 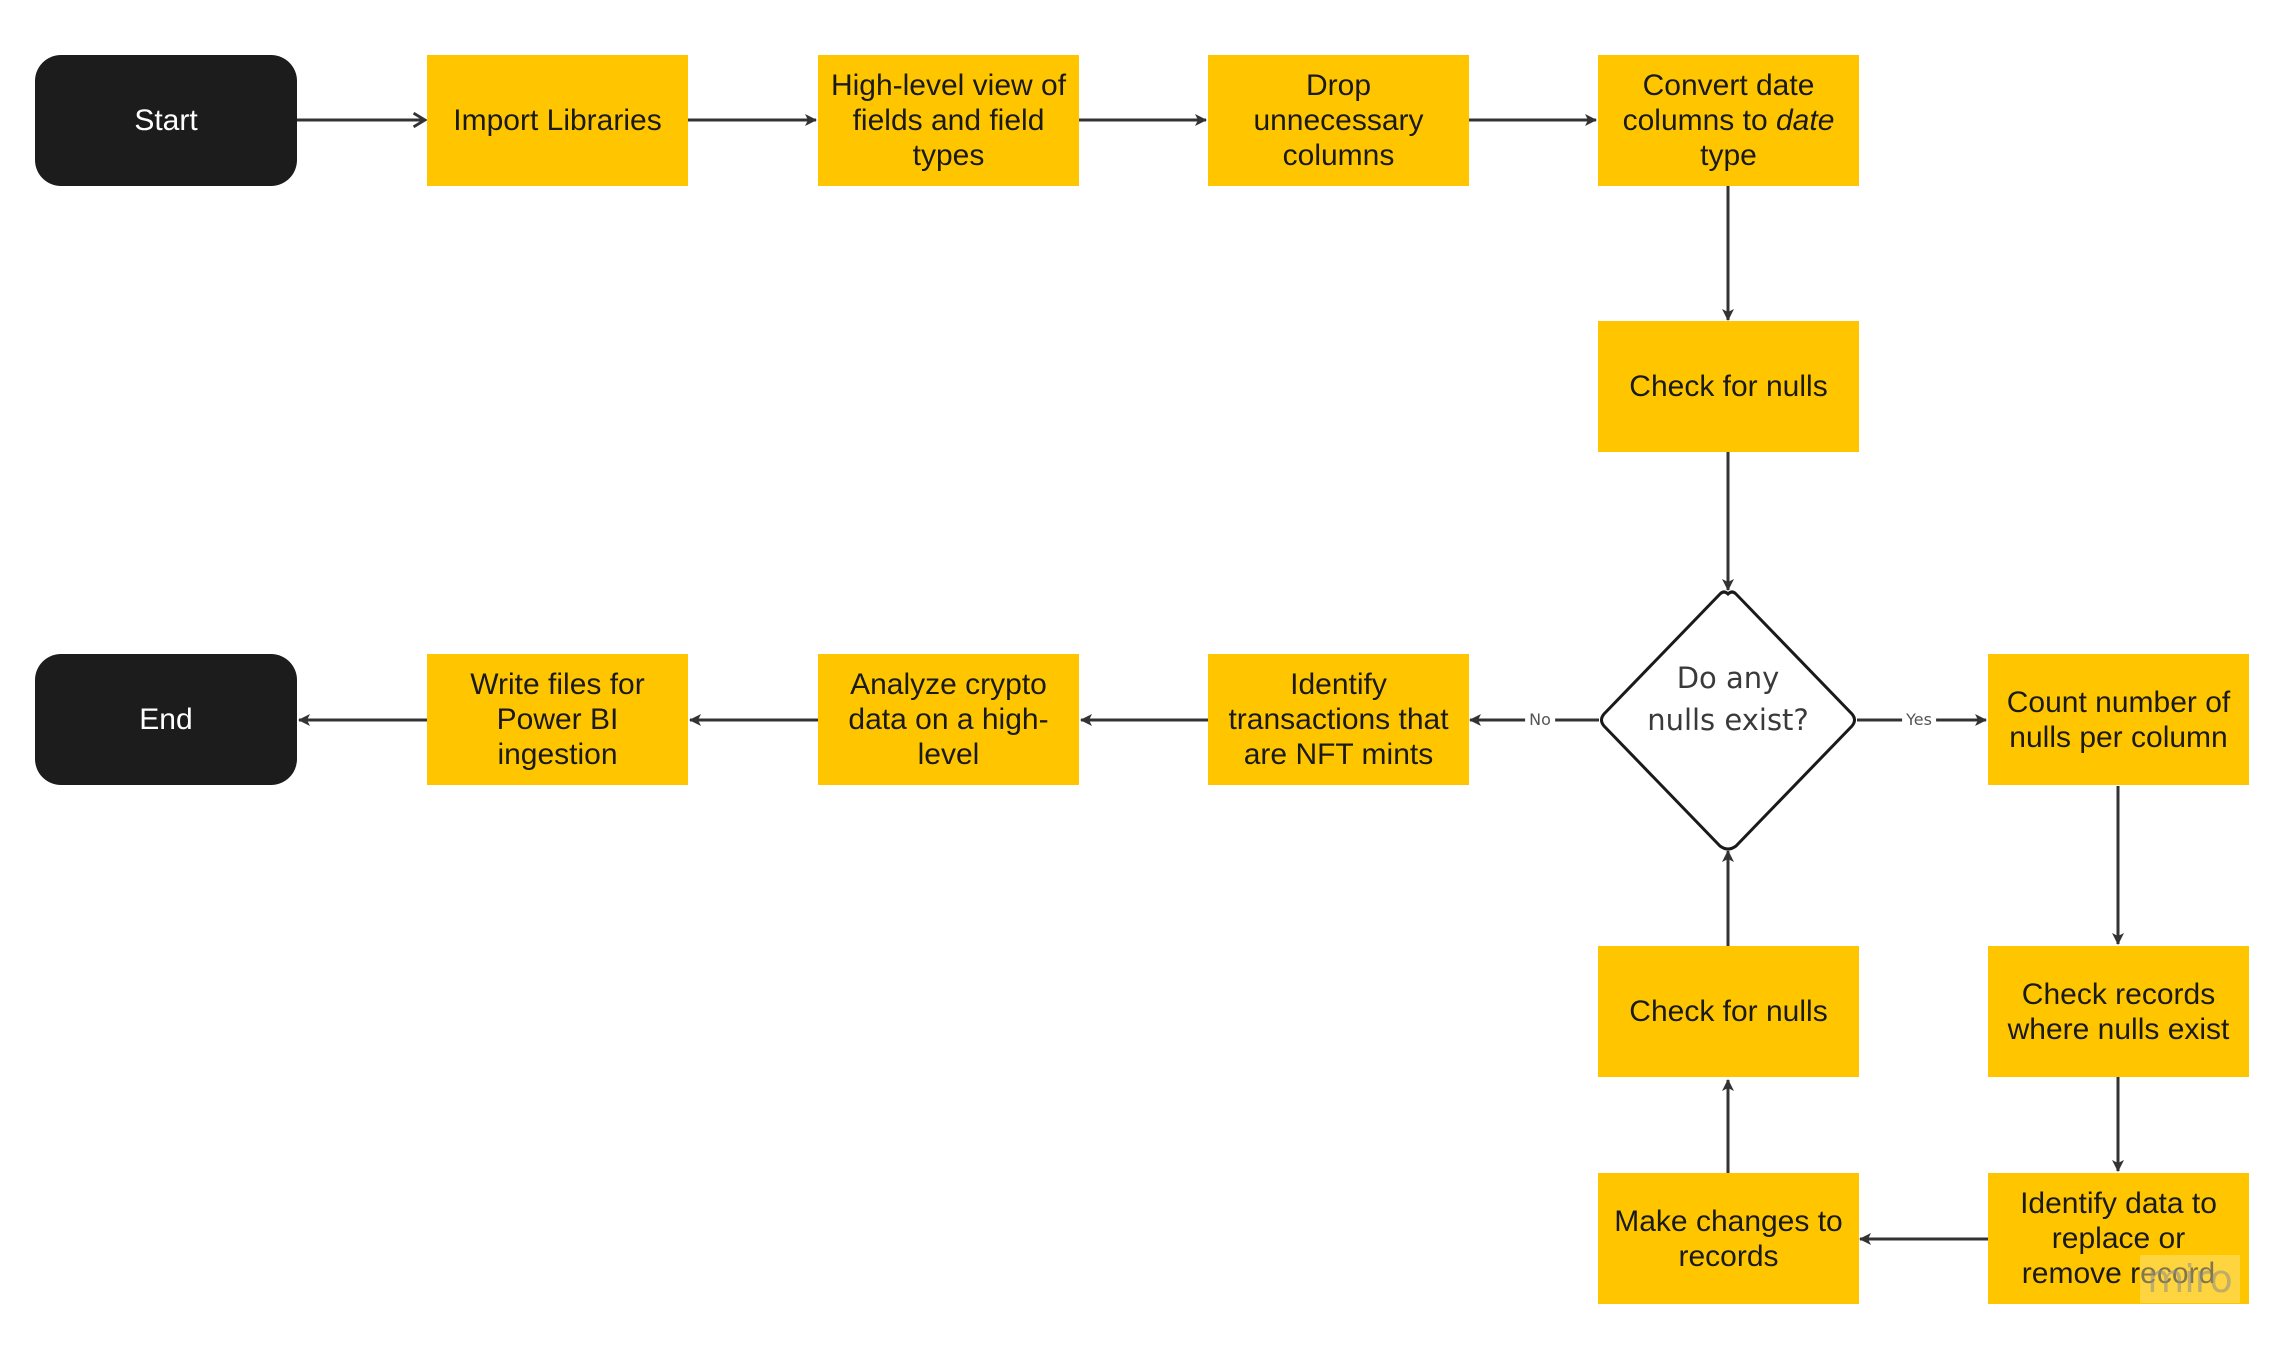 I want to click on identify-nft-mints-label: Identify transactions that are NFT mints, so click(x=1338, y=719).